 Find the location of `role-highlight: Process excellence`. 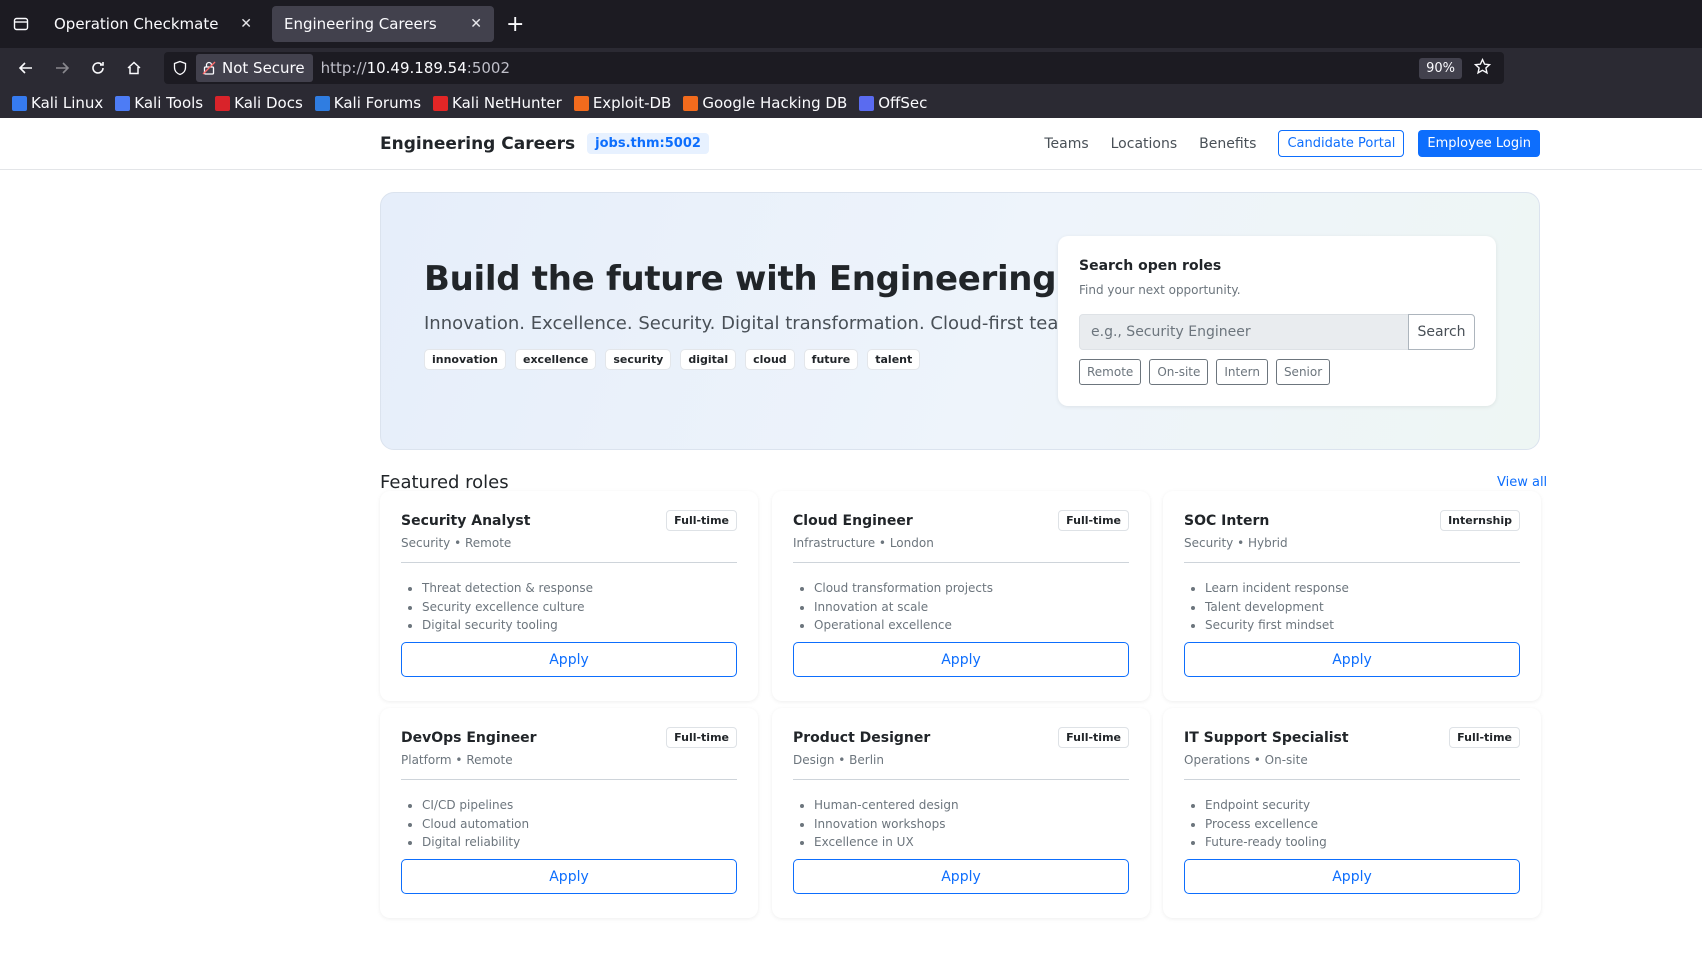

role-highlight: Process excellence is located at coordinates (1266, 824).